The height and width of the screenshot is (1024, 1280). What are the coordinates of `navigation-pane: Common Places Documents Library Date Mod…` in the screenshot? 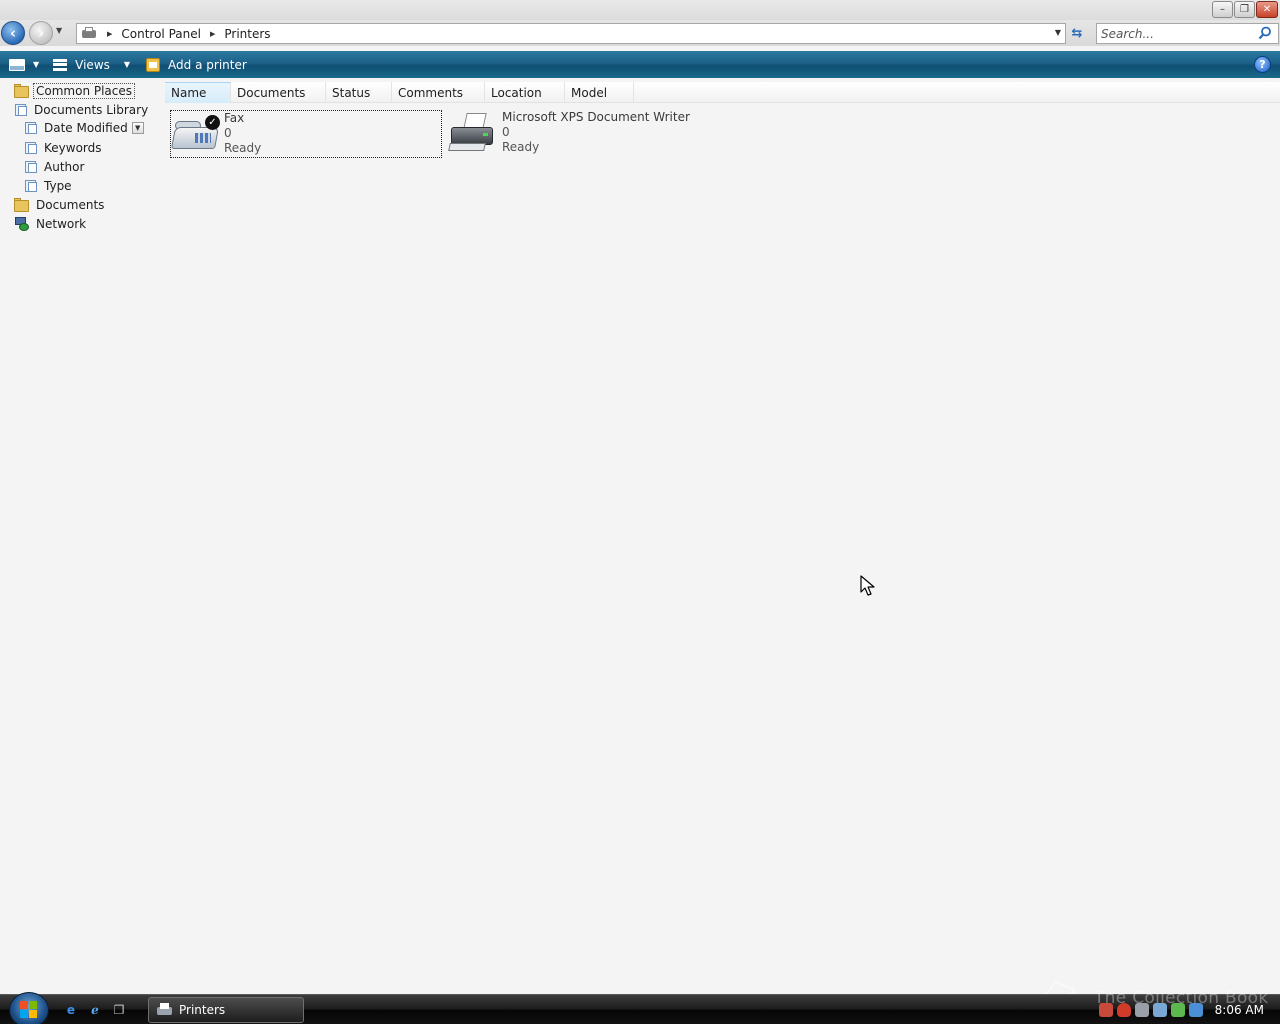 It's located at (82, 535).